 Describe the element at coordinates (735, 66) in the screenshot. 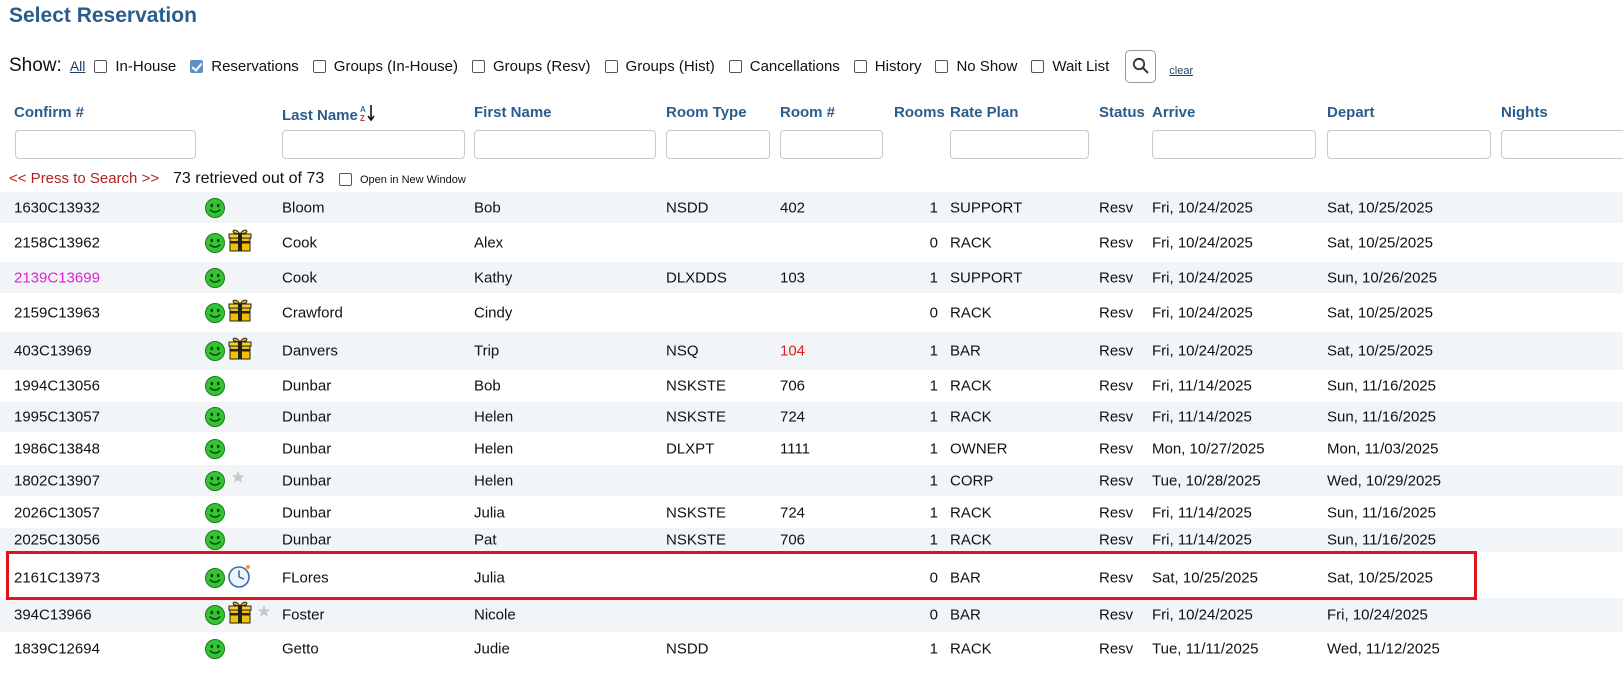

I see `filter-checkbox-cancellations` at that location.